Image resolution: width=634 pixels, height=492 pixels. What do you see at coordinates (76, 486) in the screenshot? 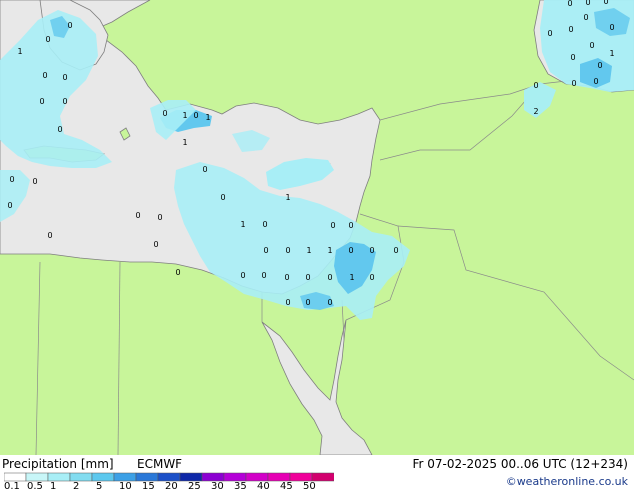
I see `color-scale-tick: 2` at bounding box center [76, 486].